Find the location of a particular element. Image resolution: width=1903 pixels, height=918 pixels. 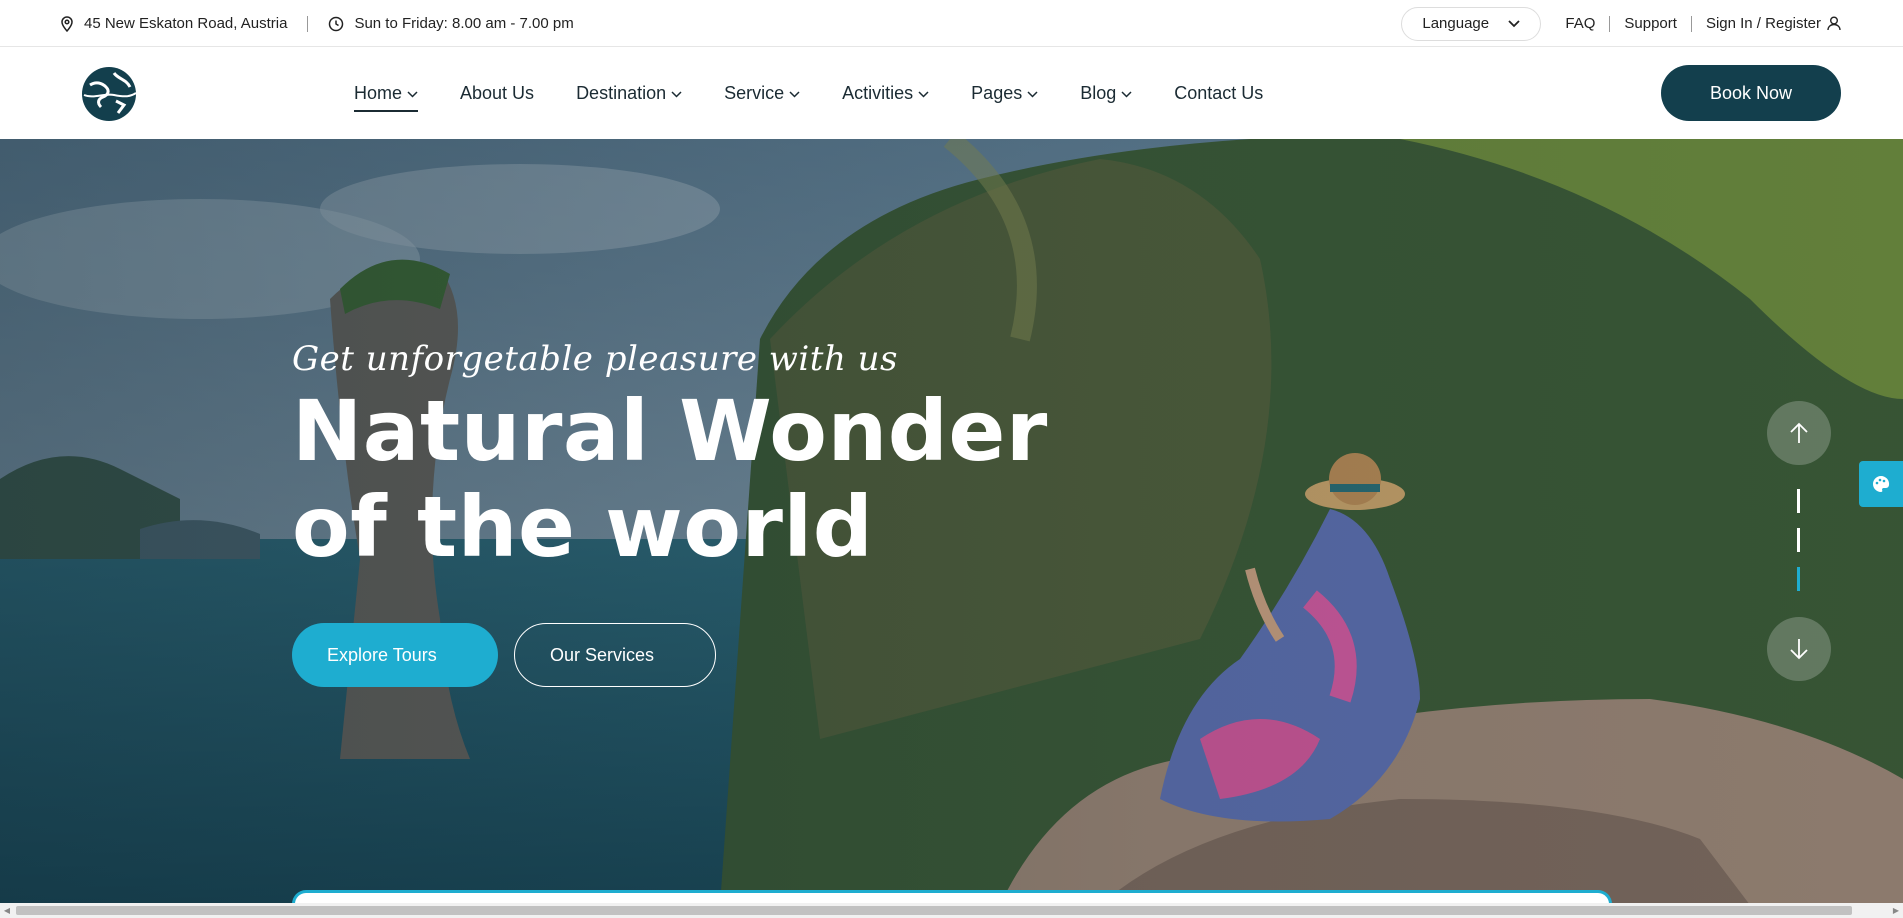

clock-icon is located at coordinates (336, 23).